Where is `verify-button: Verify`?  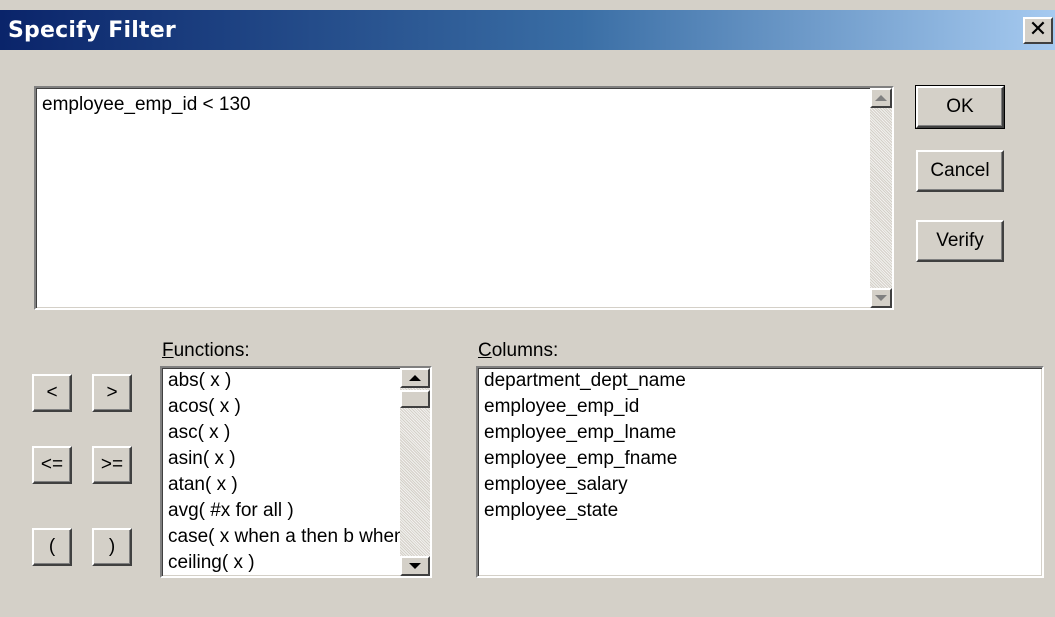 verify-button: Verify is located at coordinates (960, 241).